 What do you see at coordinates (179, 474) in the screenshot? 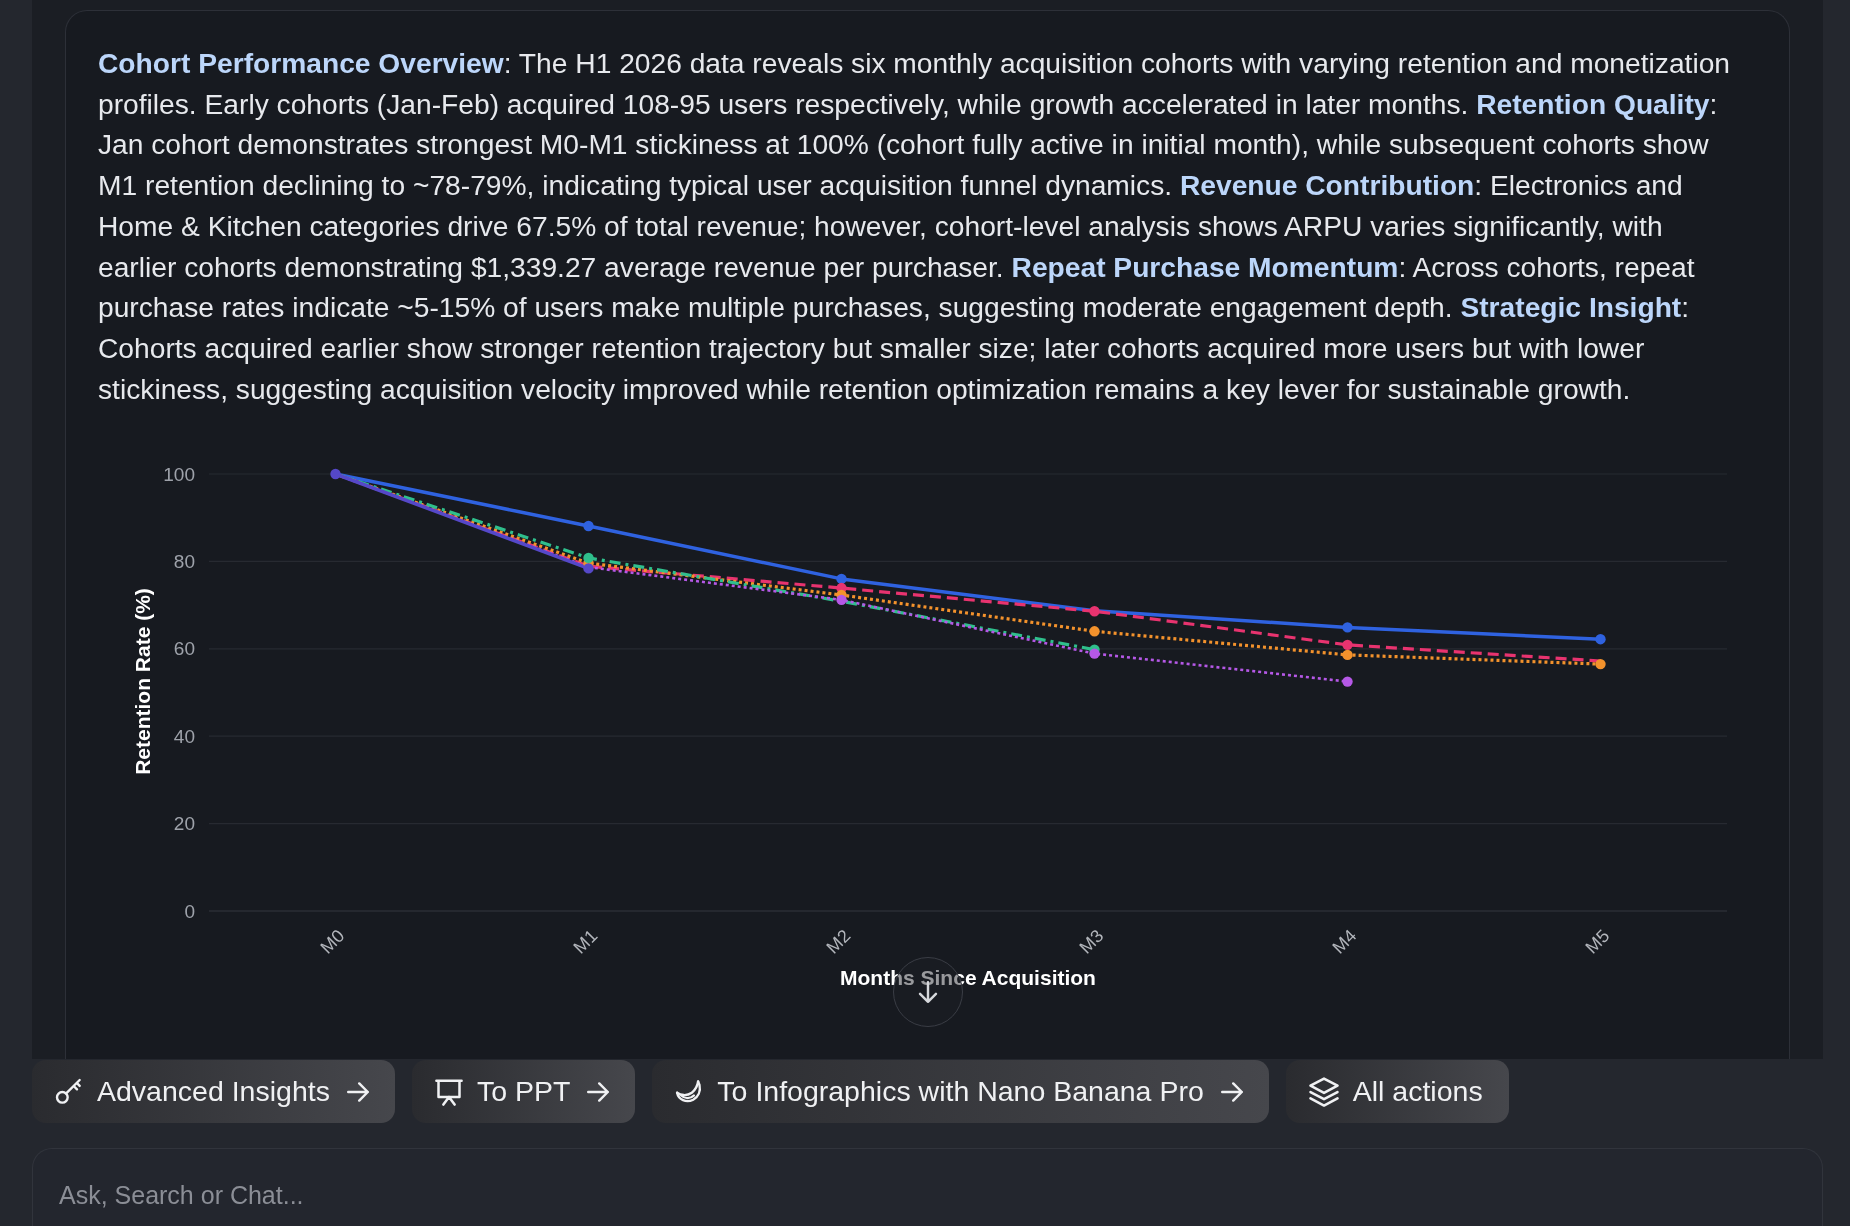
I see `axis-tick-label: 100` at bounding box center [179, 474].